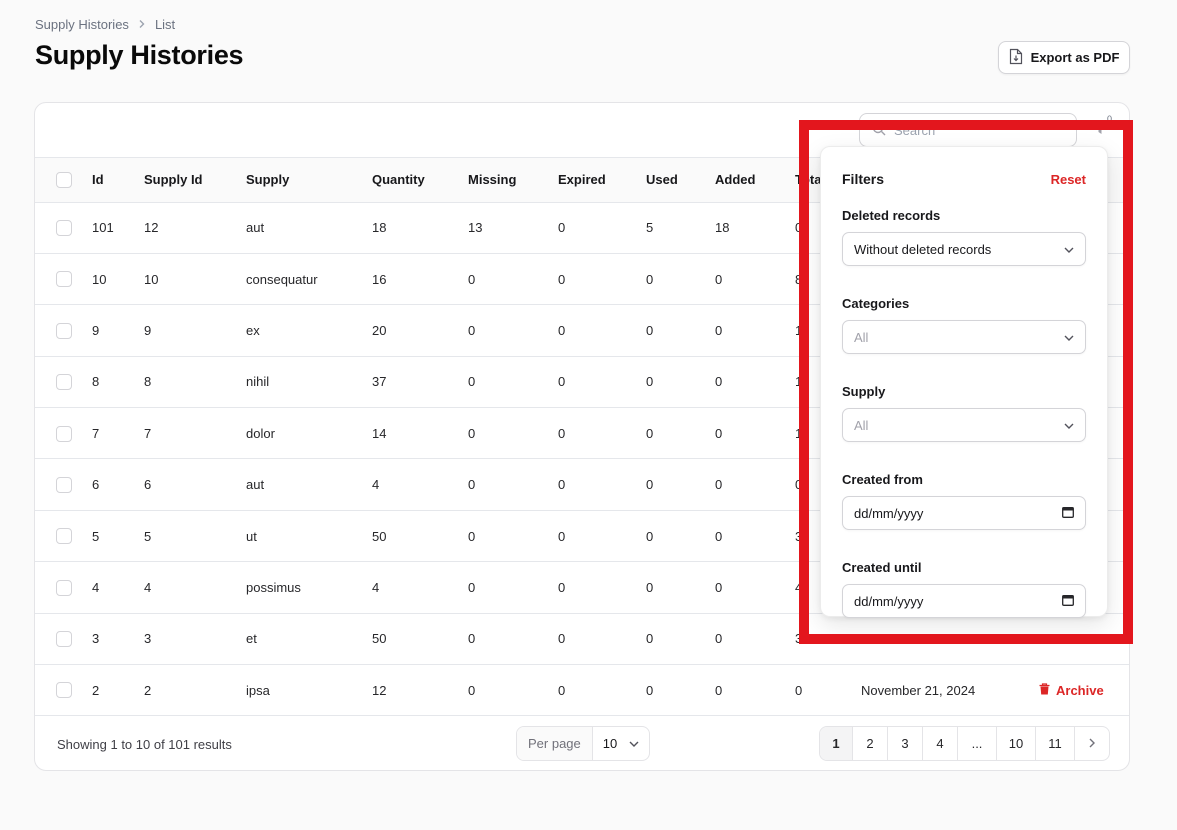 This screenshot has height=830, width=1177. What do you see at coordinates (610, 743) in the screenshot?
I see `per-page-value: 10` at bounding box center [610, 743].